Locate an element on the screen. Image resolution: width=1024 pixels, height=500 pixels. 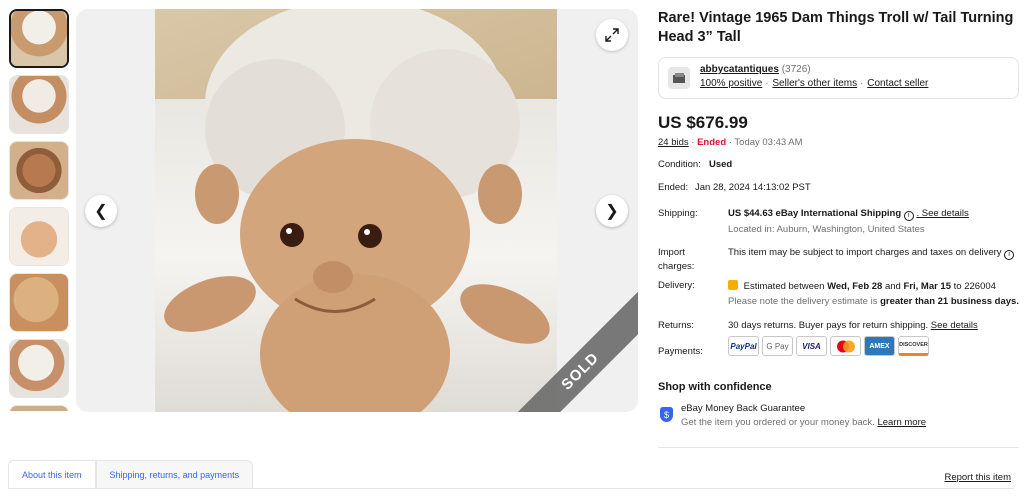
previous-image-button: ❮ is located at coordinates (101, 211).